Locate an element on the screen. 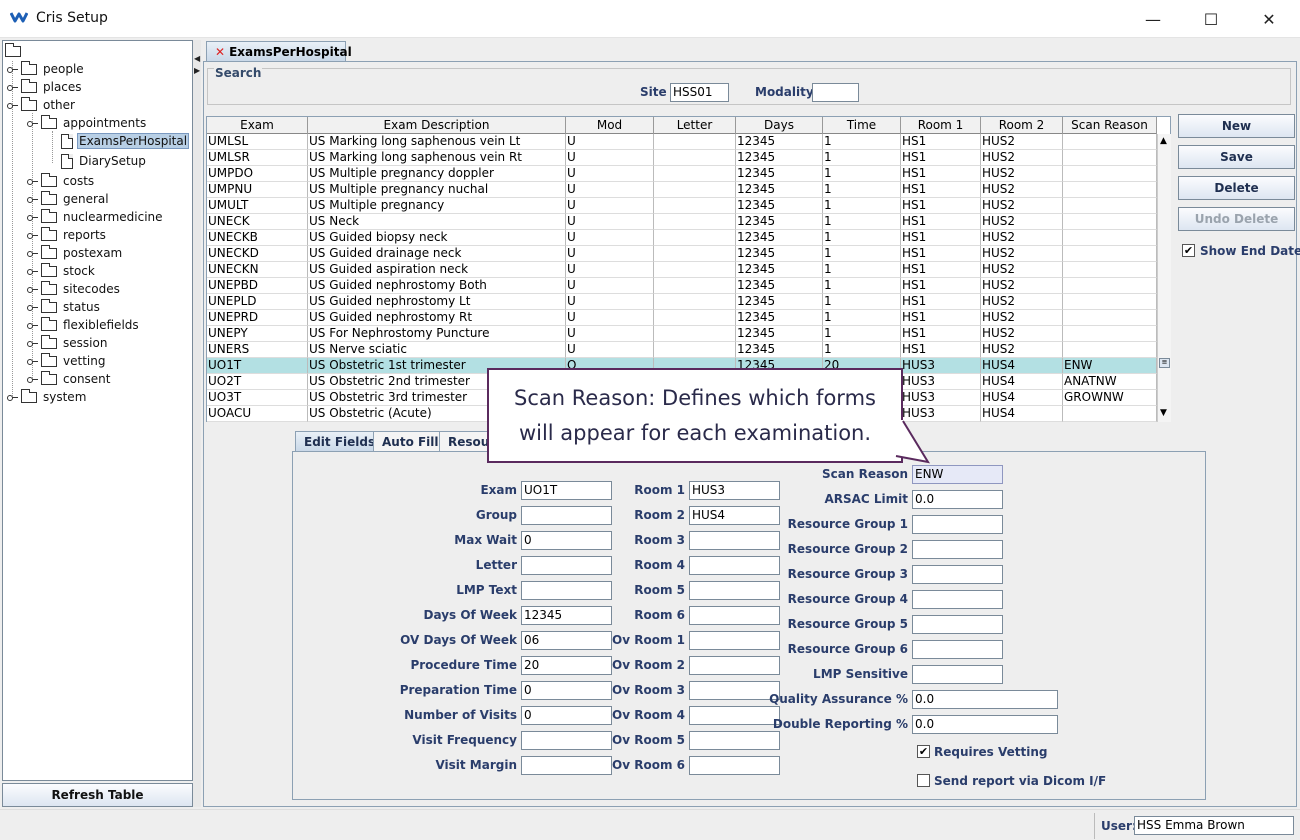  field-input: 12345 is located at coordinates (566, 615).